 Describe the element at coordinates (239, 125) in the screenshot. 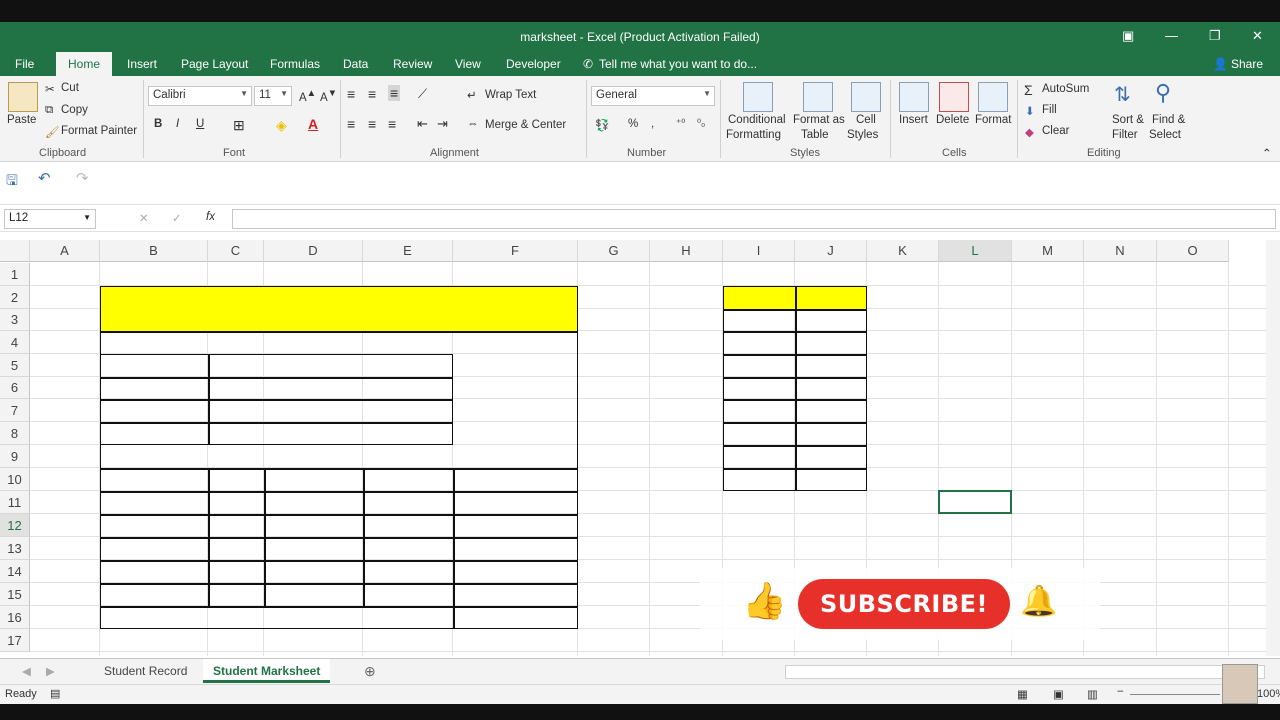

I see `borders-icon: ⊞` at that location.